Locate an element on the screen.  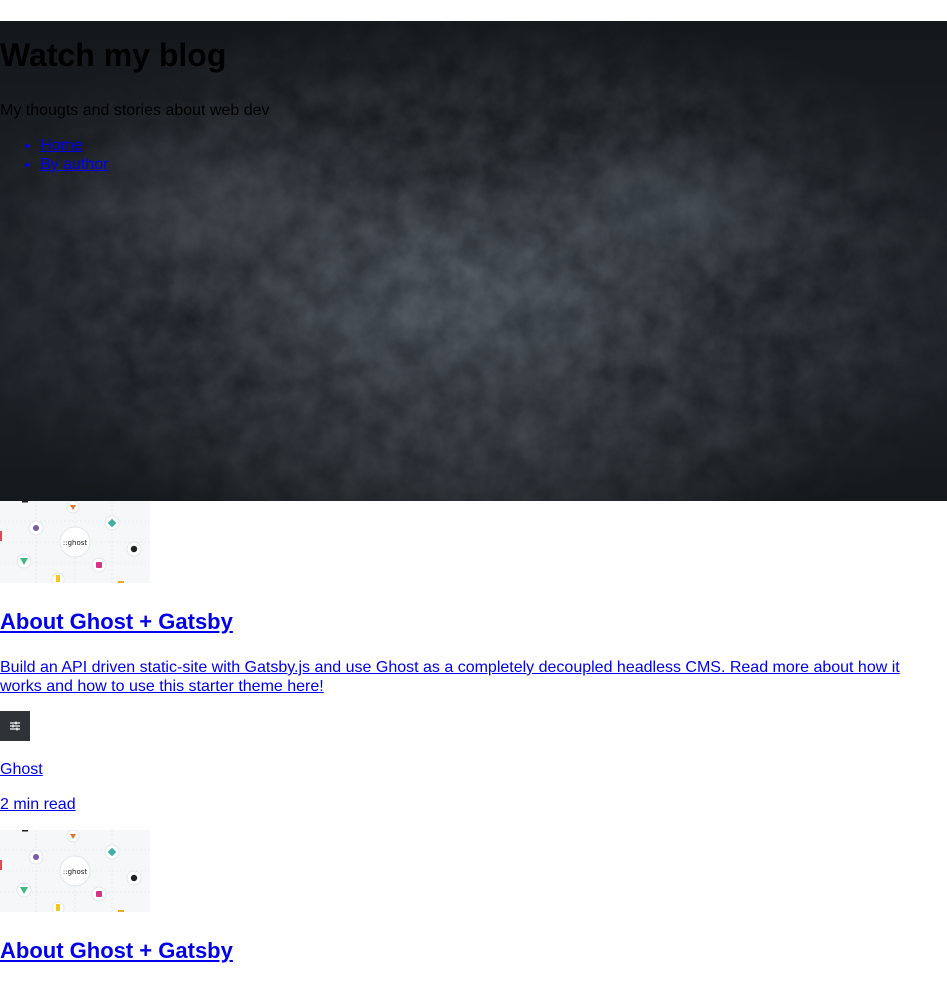
nav-item-by-author: By author is located at coordinates (74, 164).